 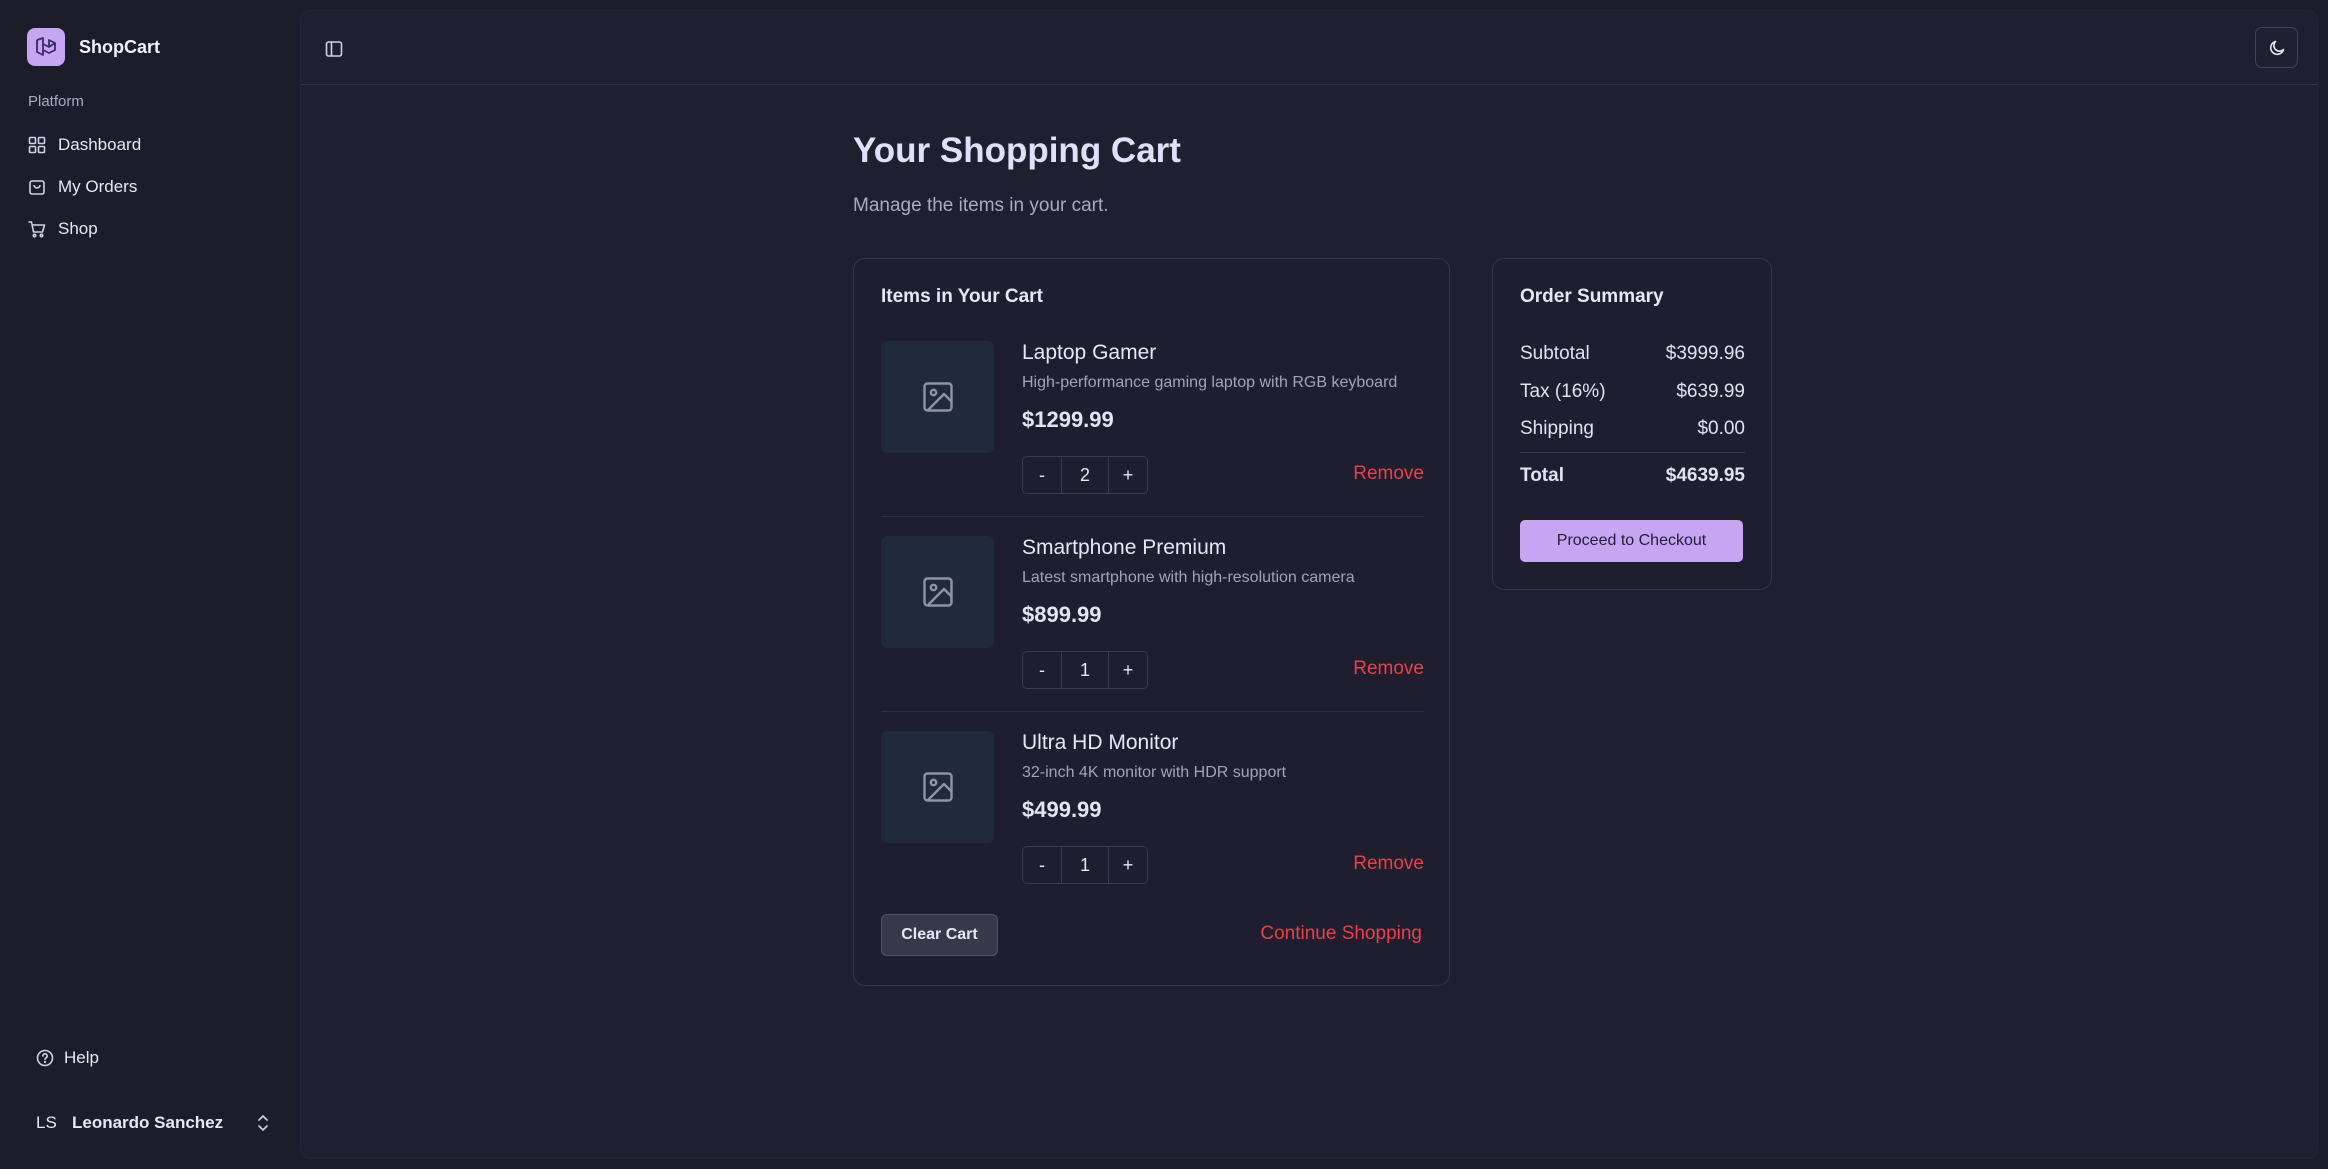 I want to click on subtotal-value: $3999.96, so click(x=1705, y=353).